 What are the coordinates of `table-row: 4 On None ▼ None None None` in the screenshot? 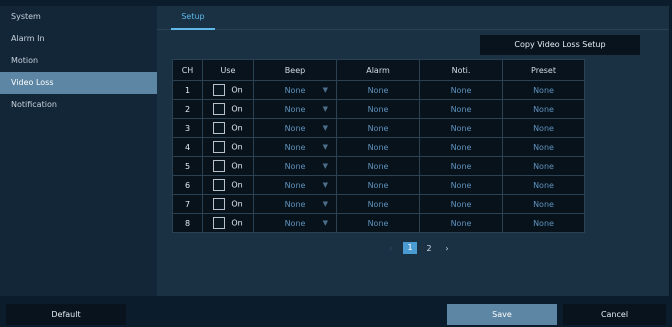 It's located at (378, 147).